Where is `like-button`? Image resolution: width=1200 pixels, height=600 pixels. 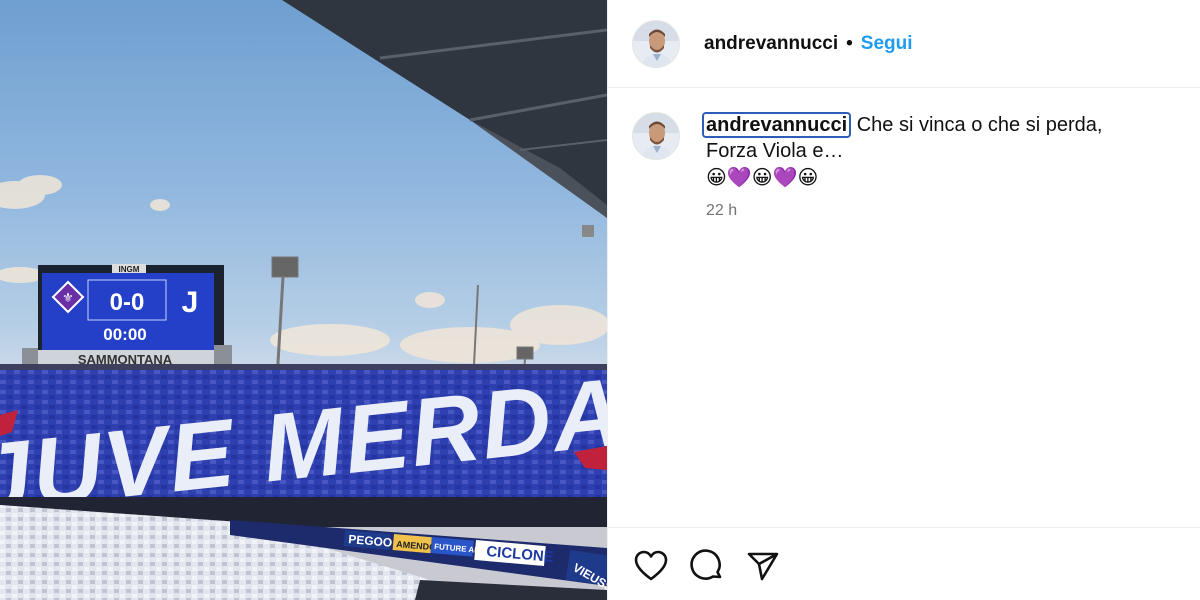
like-button is located at coordinates (651, 566).